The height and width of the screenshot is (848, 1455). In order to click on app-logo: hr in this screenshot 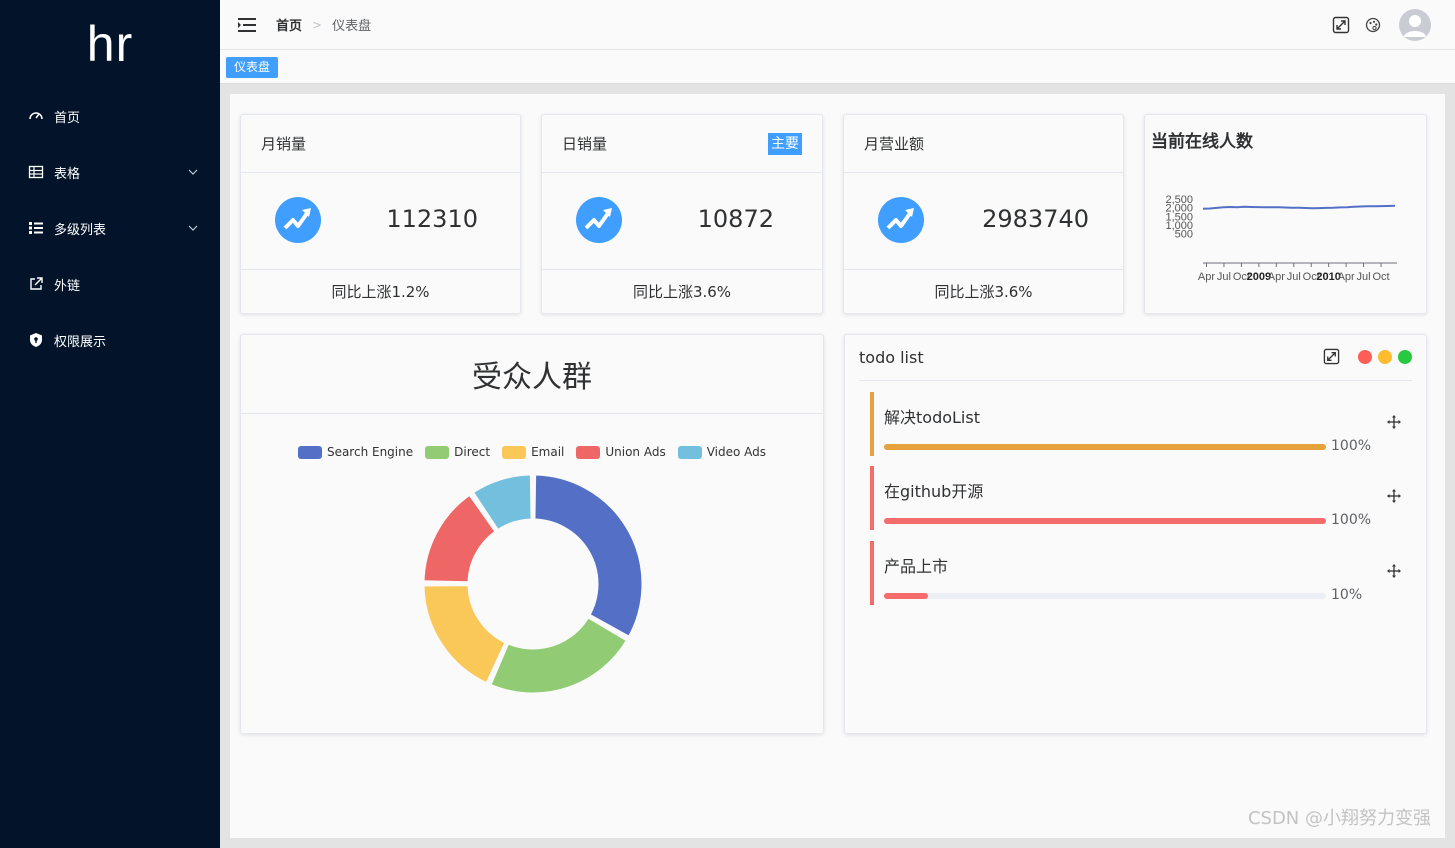, I will do `click(110, 44)`.